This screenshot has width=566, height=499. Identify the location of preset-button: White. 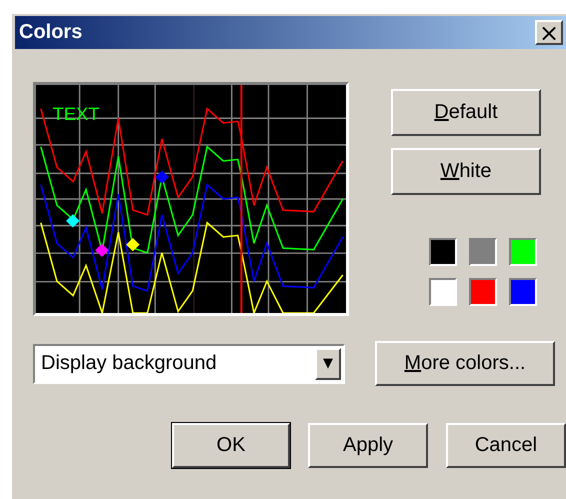
(466, 171).